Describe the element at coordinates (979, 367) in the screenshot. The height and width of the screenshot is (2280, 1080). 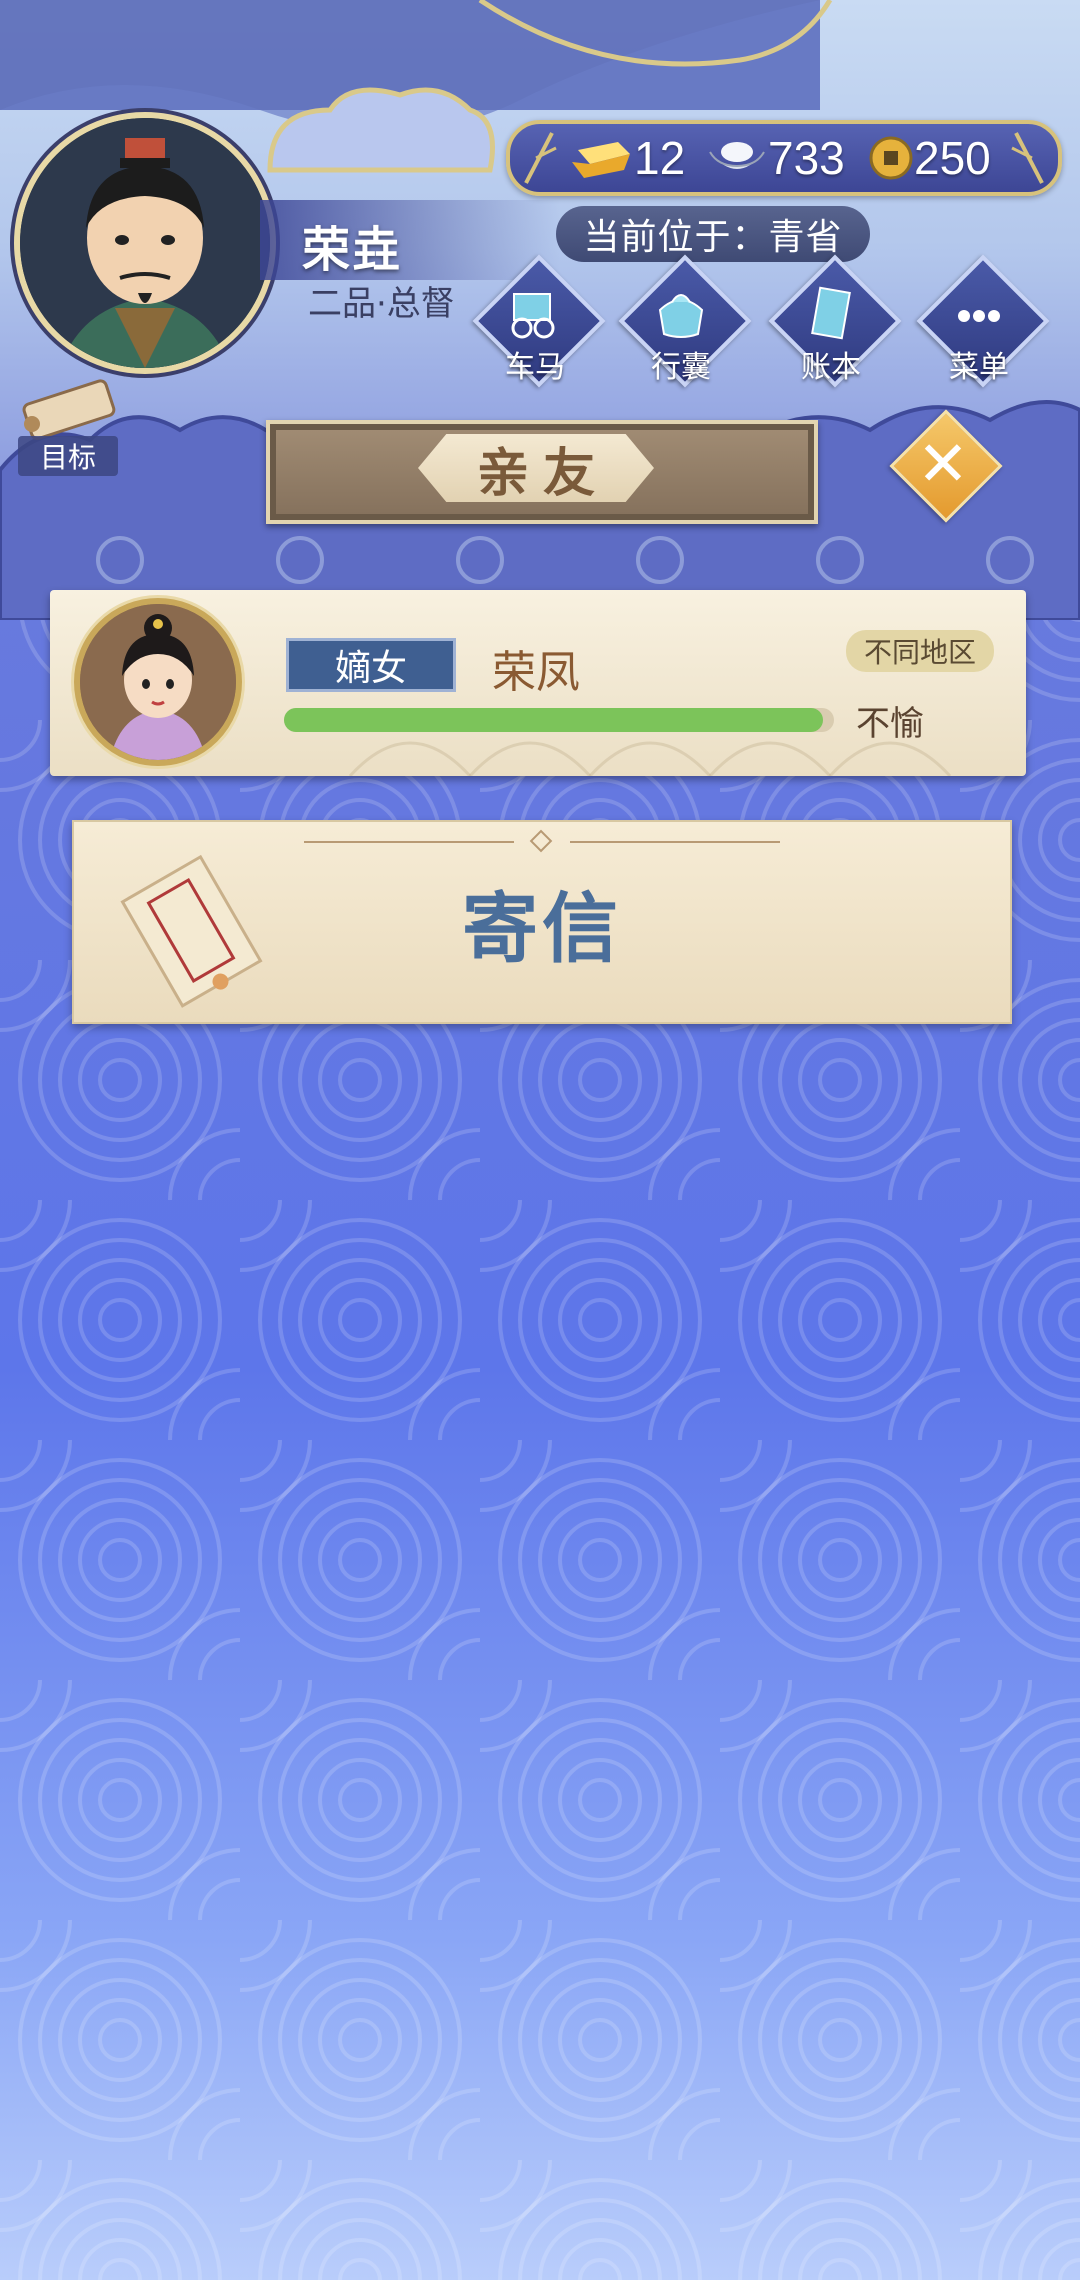
I see `menu-more-label: 菜单` at that location.